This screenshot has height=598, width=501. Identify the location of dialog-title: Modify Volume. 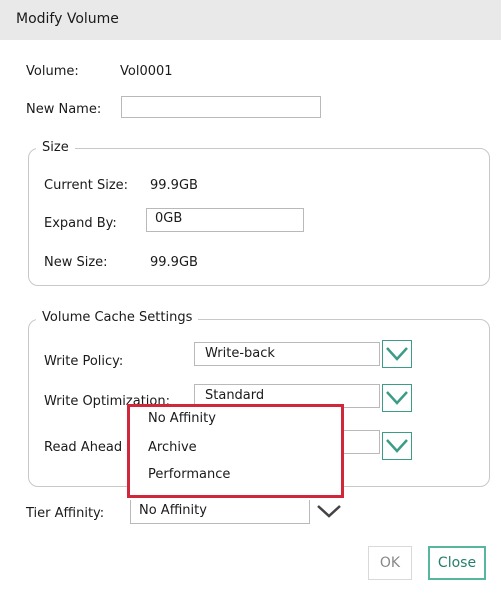
(67, 19).